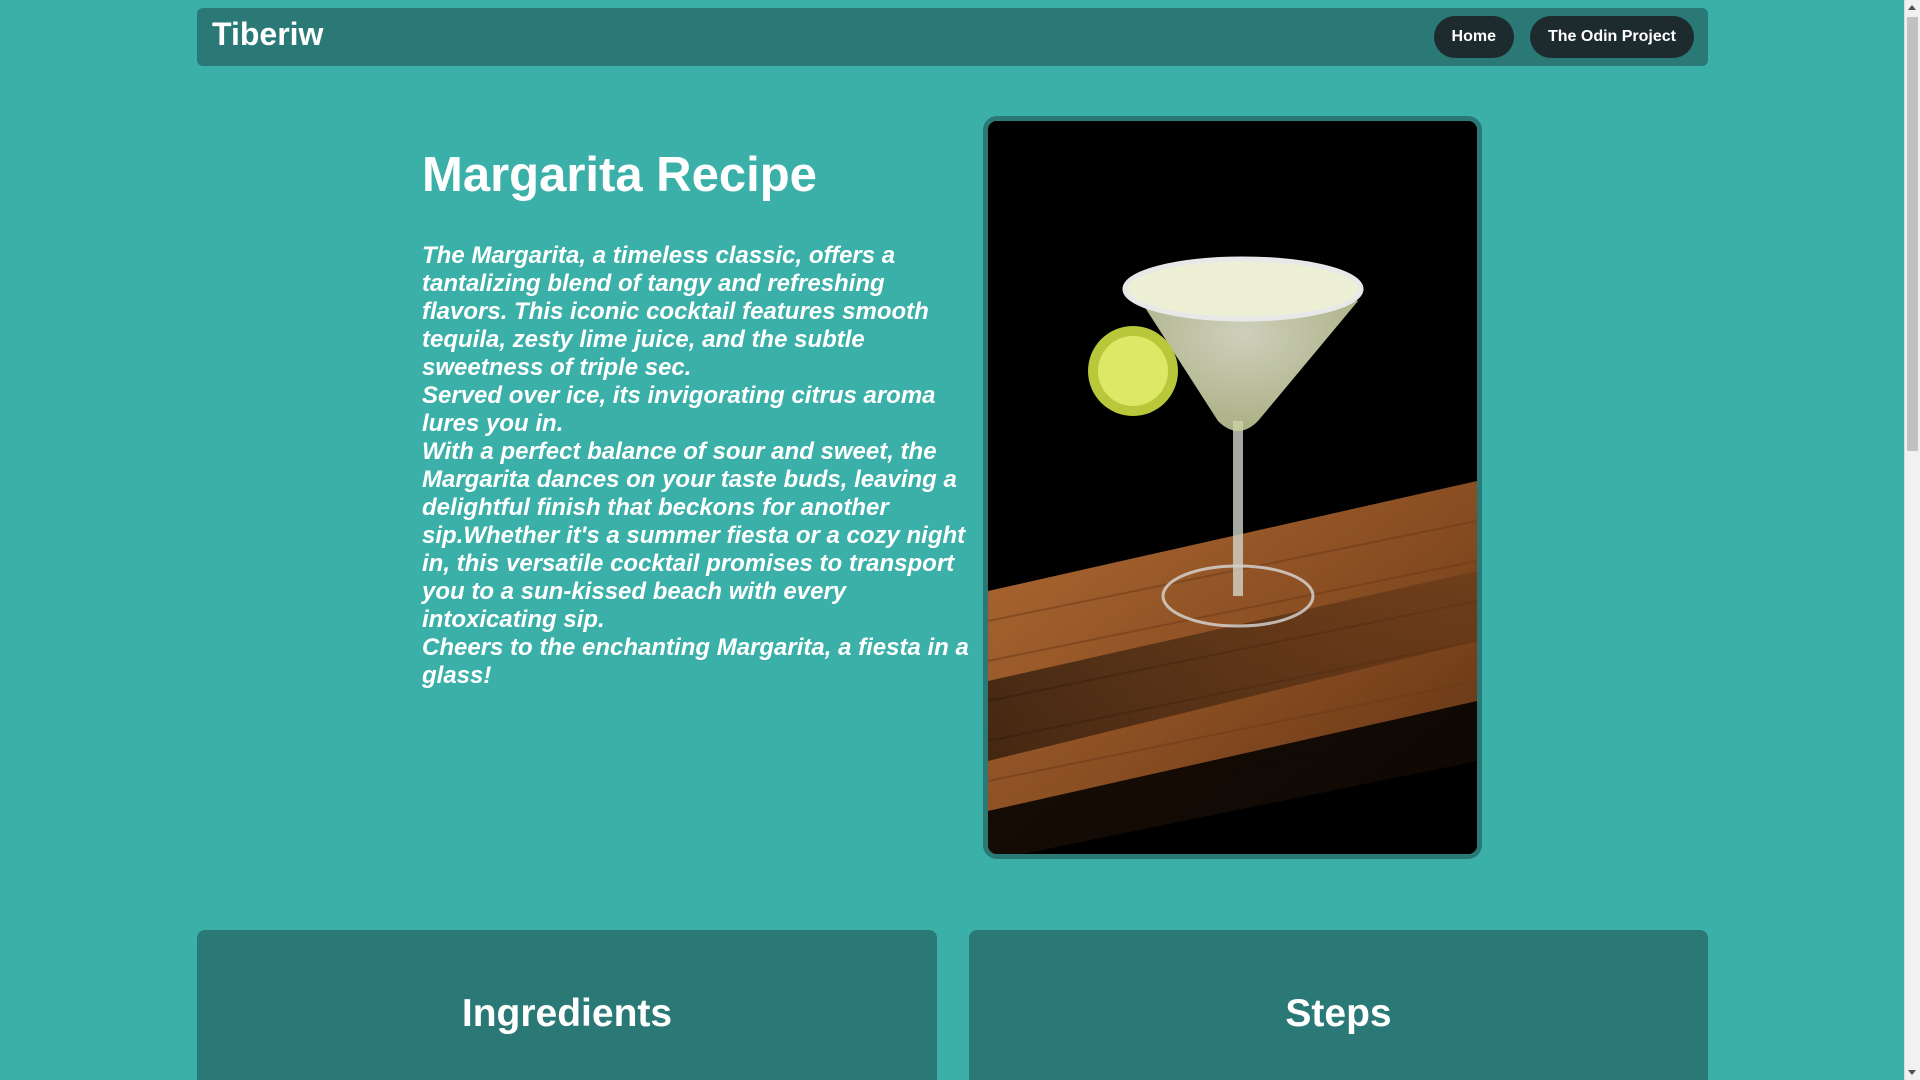 This screenshot has width=1920, height=1080. I want to click on ingredients-card: Ingredients, so click(567, 1005).